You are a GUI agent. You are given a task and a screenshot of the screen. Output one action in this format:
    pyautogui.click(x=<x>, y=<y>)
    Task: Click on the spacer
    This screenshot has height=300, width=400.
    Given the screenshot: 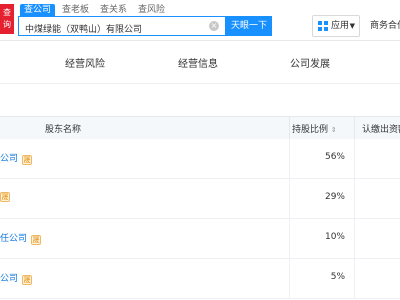 What is the action you would take?
    pyautogui.click(x=200, y=100)
    